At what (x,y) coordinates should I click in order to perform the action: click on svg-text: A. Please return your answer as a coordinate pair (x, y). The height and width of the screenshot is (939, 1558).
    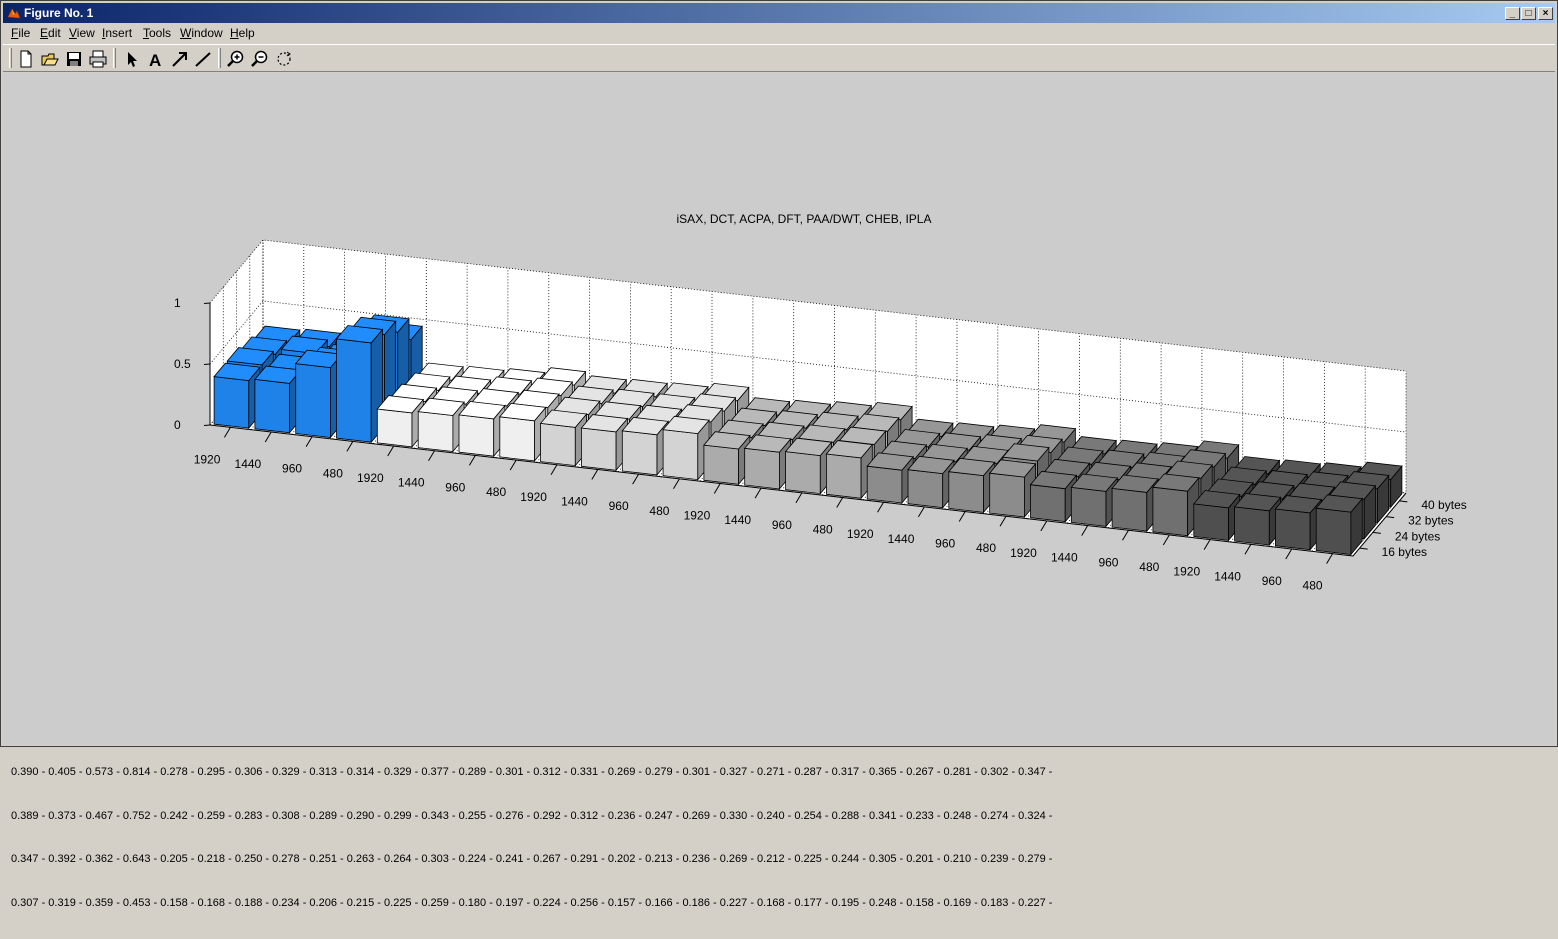
    Looking at the image, I should click on (155, 60).